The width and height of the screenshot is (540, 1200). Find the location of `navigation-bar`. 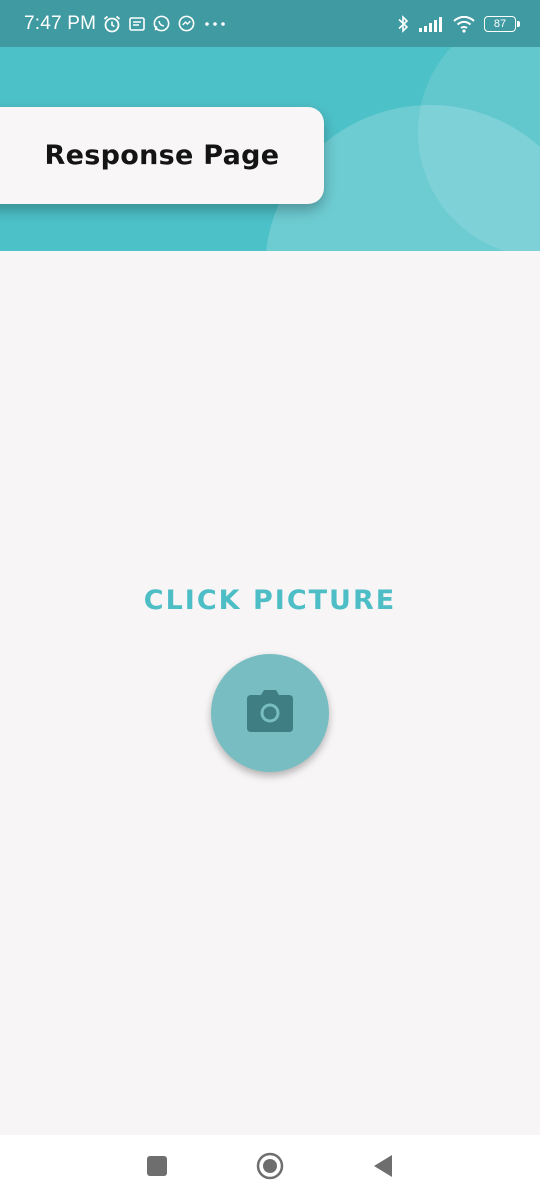

navigation-bar is located at coordinates (270, 1167).